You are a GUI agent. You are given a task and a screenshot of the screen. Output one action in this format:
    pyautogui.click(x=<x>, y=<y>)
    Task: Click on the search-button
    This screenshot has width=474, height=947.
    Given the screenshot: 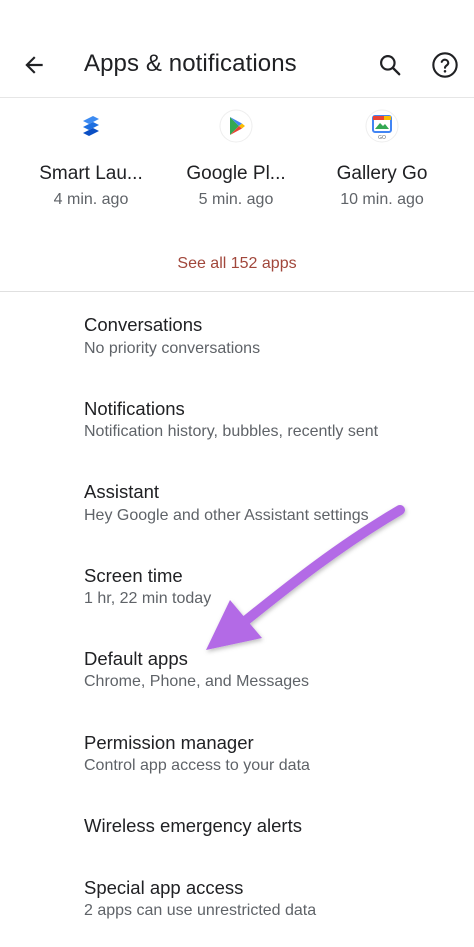 What is the action you would take?
    pyautogui.click(x=390, y=65)
    